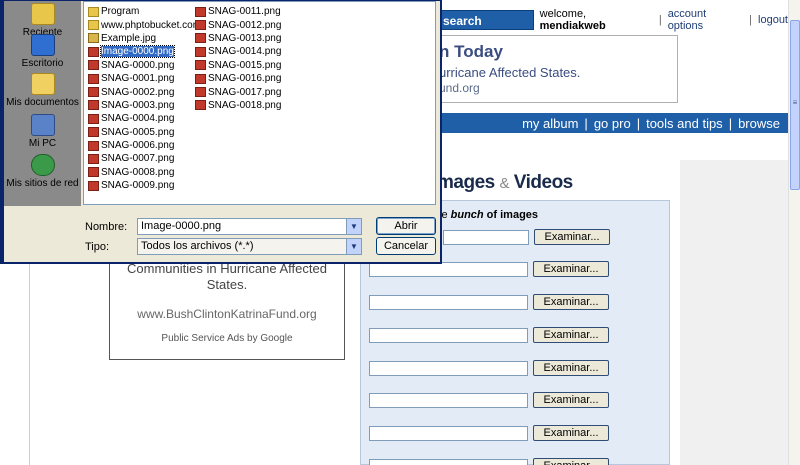 This screenshot has height=465, width=800. I want to click on file-name: SNAG-0004.png, so click(138, 119).